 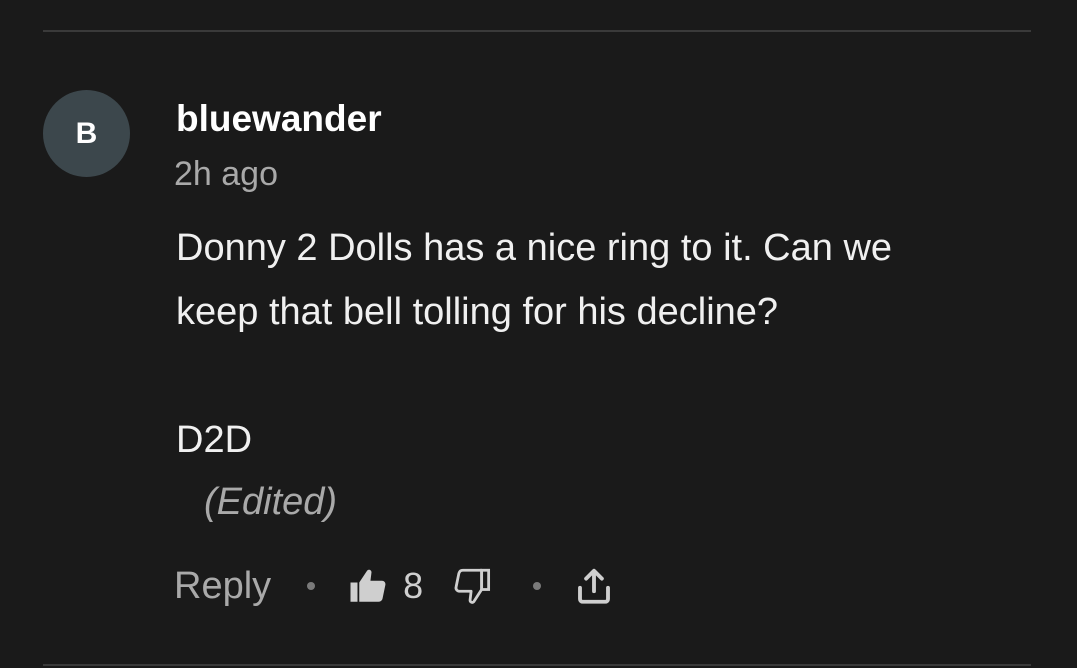 I want to click on thumbs-up-icon, so click(x=368, y=585).